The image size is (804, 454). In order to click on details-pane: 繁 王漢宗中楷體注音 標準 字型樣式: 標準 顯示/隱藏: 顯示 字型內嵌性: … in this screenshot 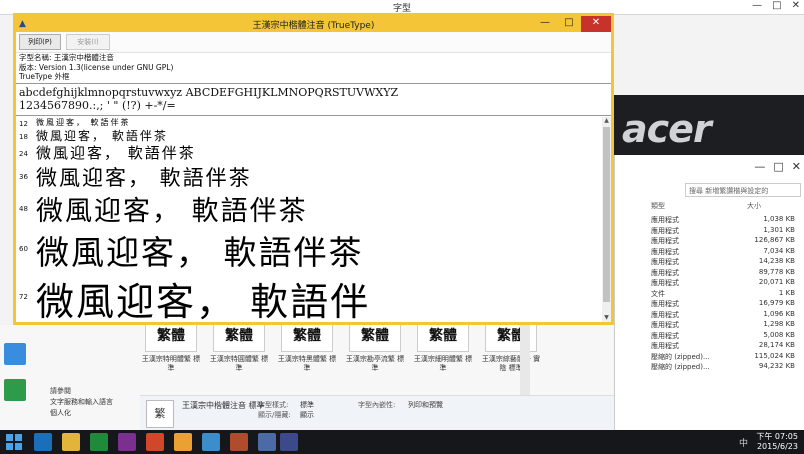, I will do `click(377, 413)`.